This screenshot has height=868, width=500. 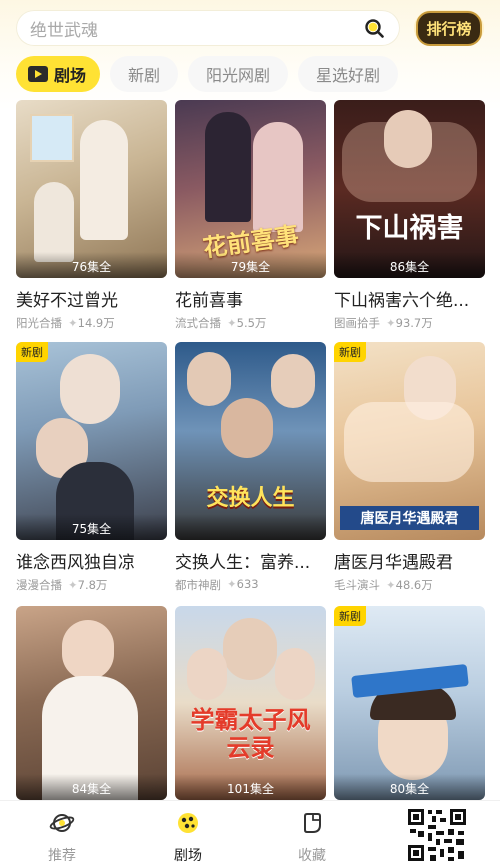 I want to click on drama-meta: 流式合播 ✦5.5万, so click(x=250, y=323).